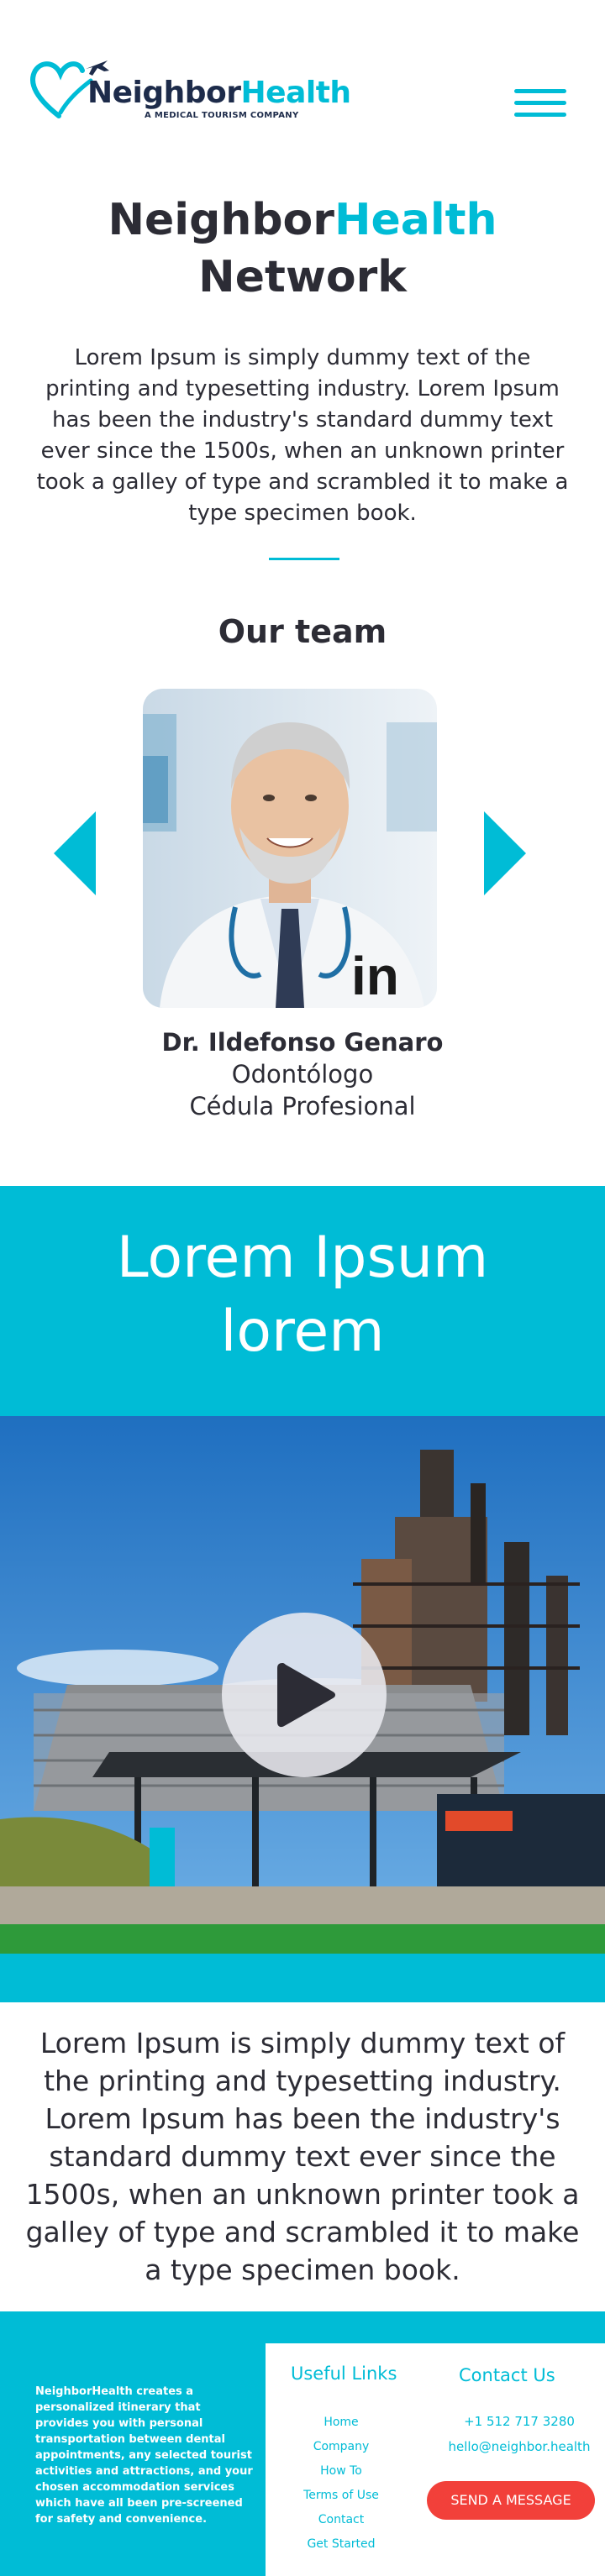  What do you see at coordinates (75, 853) in the screenshot?
I see `carousel-prev-arrow-icon` at bounding box center [75, 853].